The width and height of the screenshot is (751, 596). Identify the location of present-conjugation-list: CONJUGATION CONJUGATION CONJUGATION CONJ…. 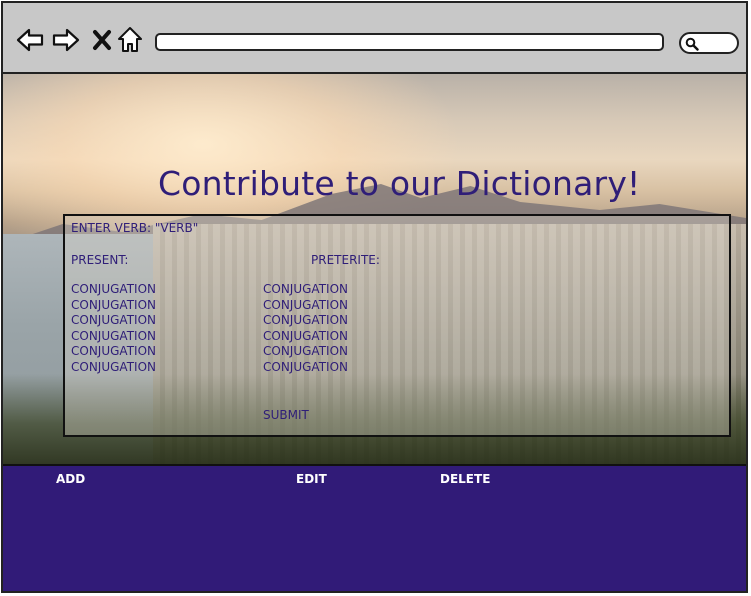
(113, 329).